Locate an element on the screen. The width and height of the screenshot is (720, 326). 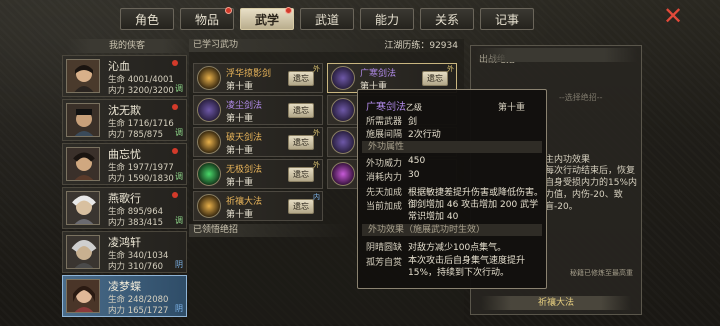
tooltip-weapon: 剑 is located at coordinates (413, 122).